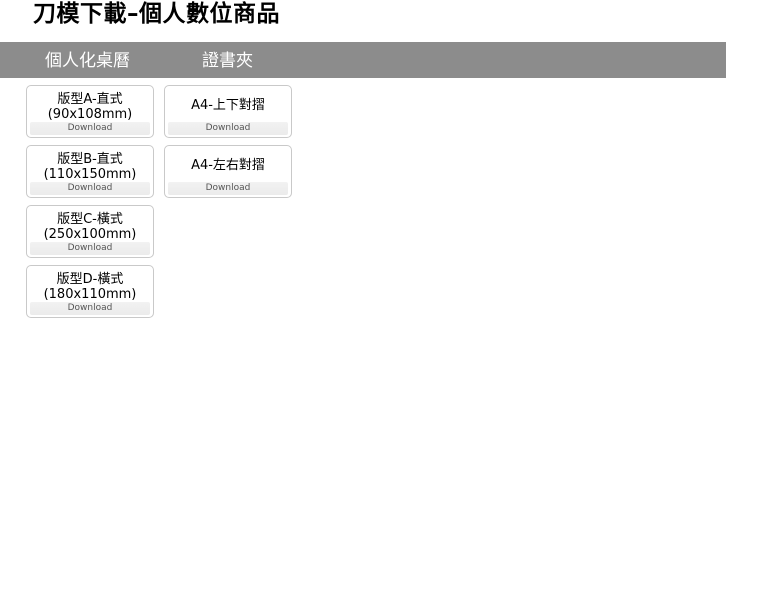  I want to click on template-title: 版型A-直式, so click(90, 99).